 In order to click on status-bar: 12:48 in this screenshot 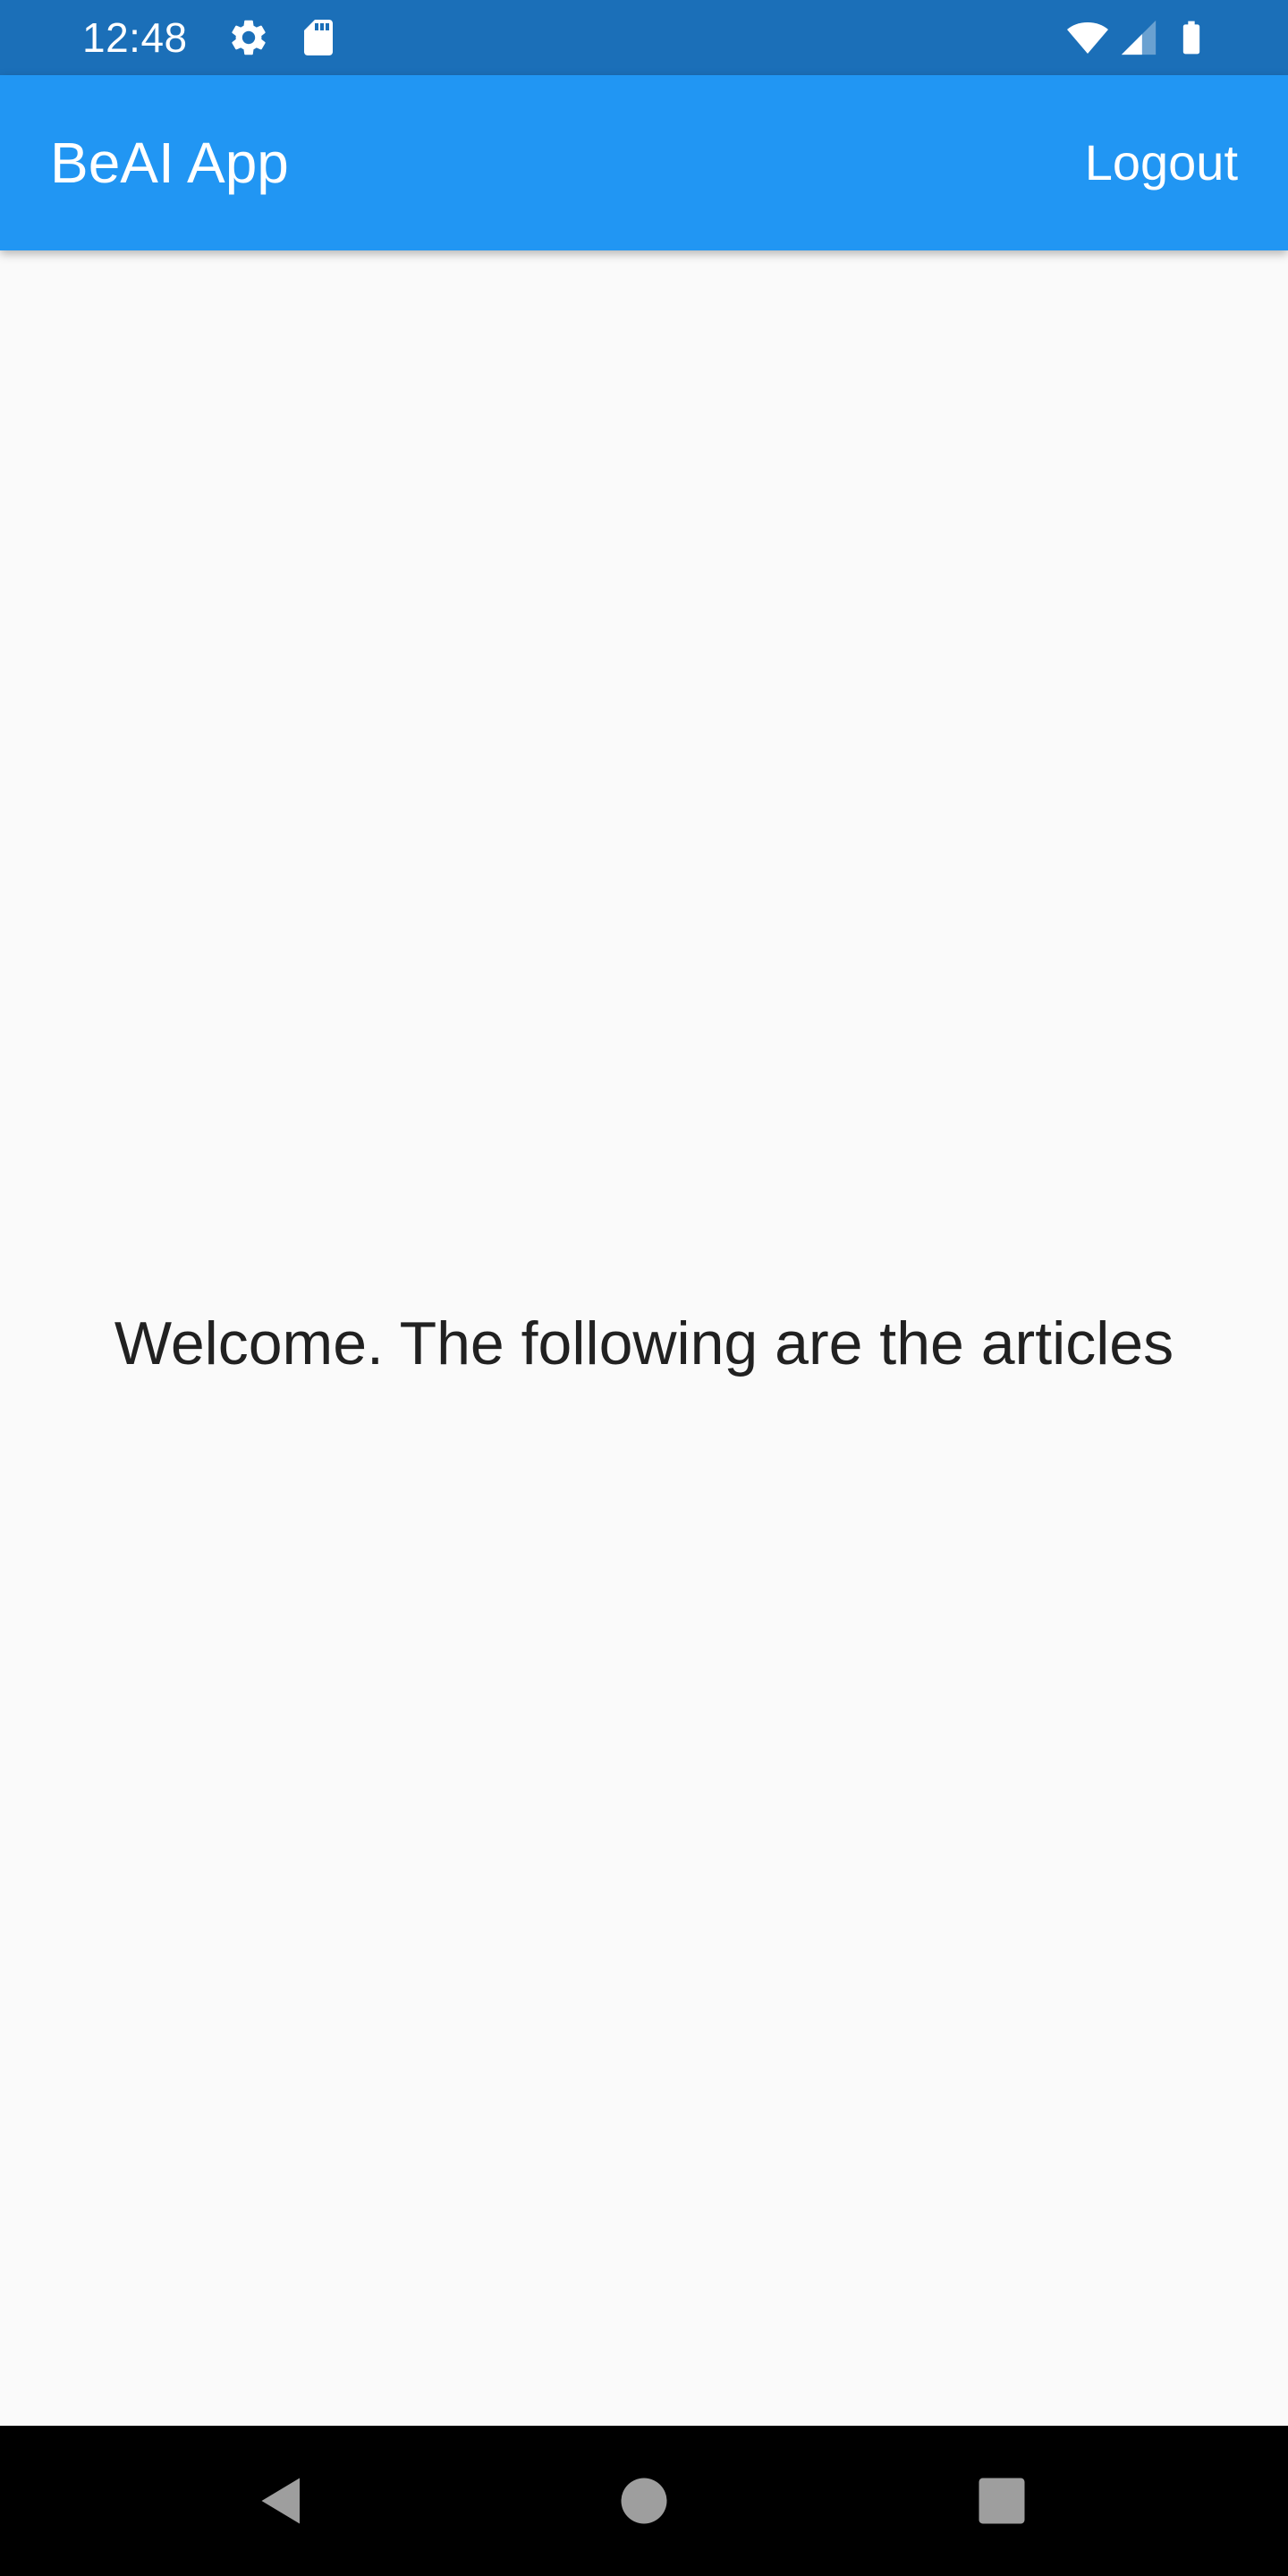, I will do `click(644, 37)`.